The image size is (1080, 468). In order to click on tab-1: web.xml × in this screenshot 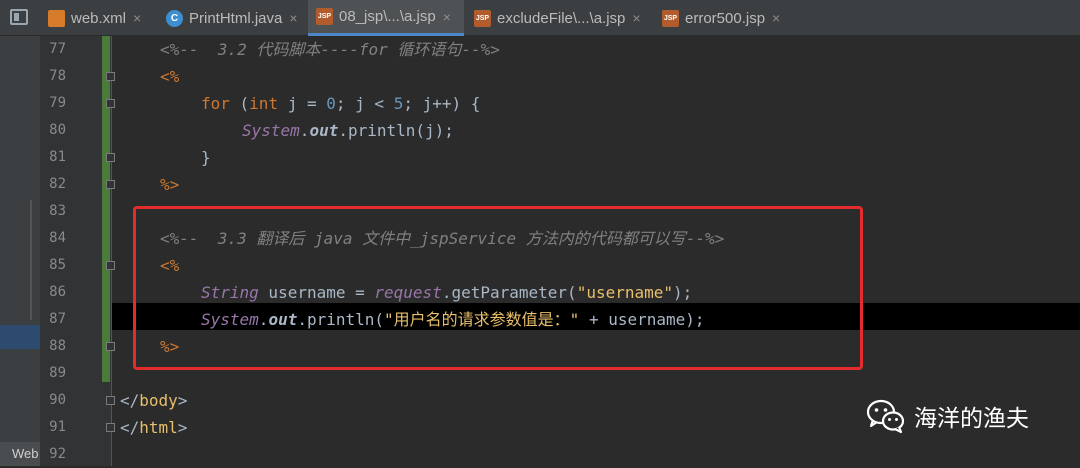, I will do `click(101, 18)`.